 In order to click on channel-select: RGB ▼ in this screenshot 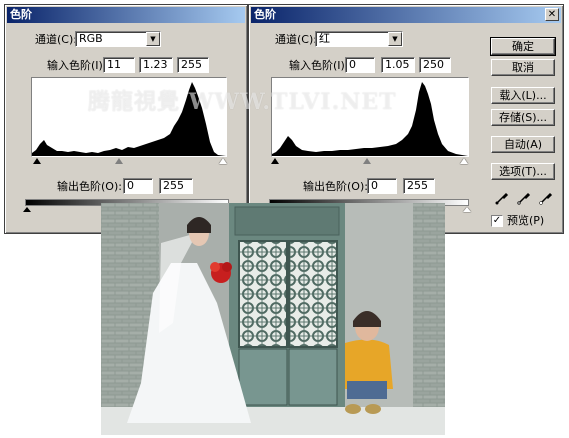, I will do `click(118, 39)`.